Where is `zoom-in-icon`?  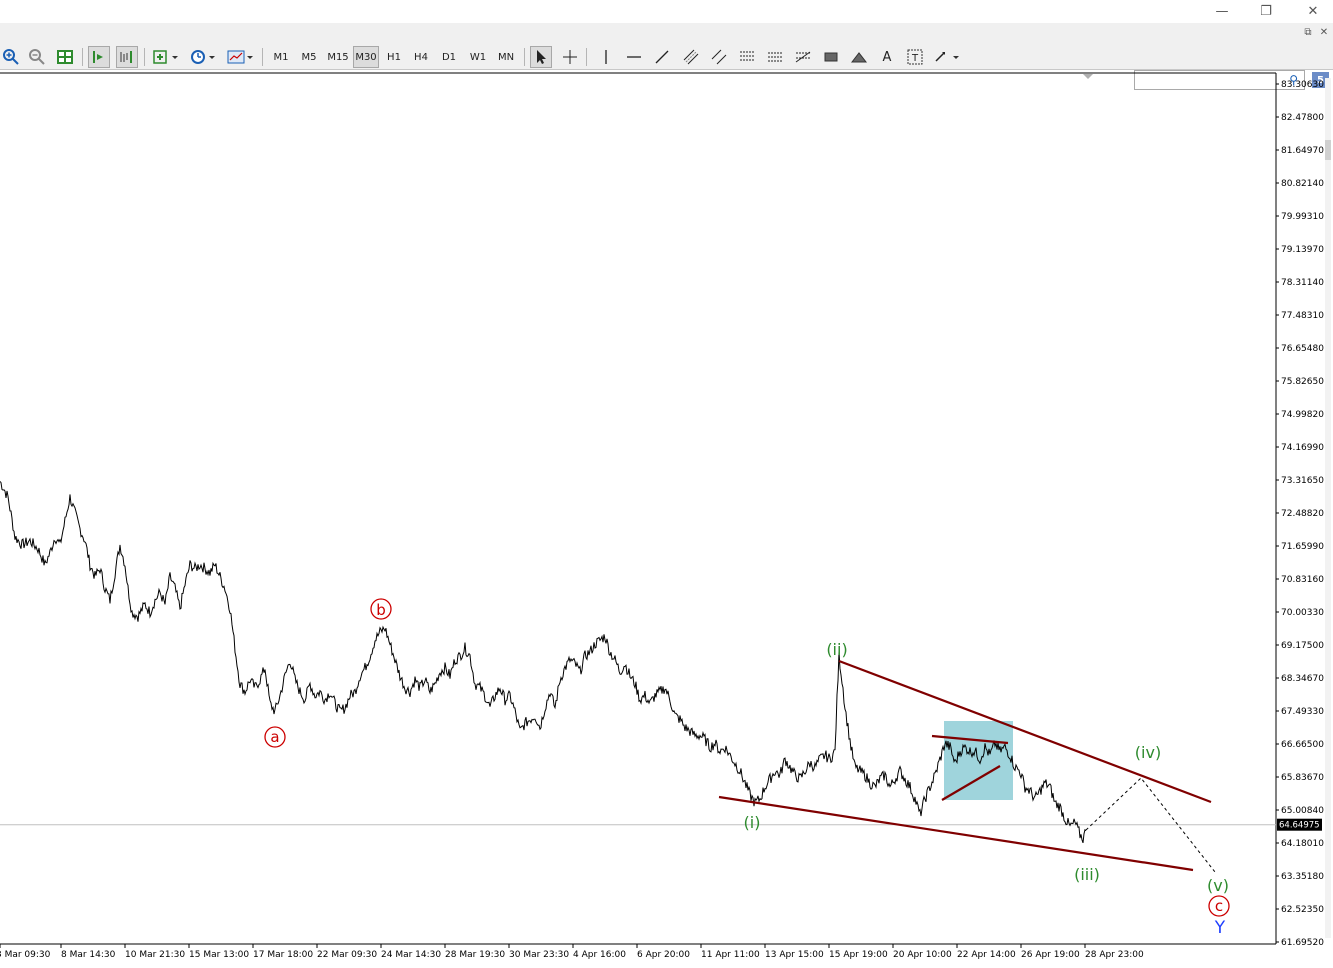 zoom-in-icon is located at coordinates (11, 57).